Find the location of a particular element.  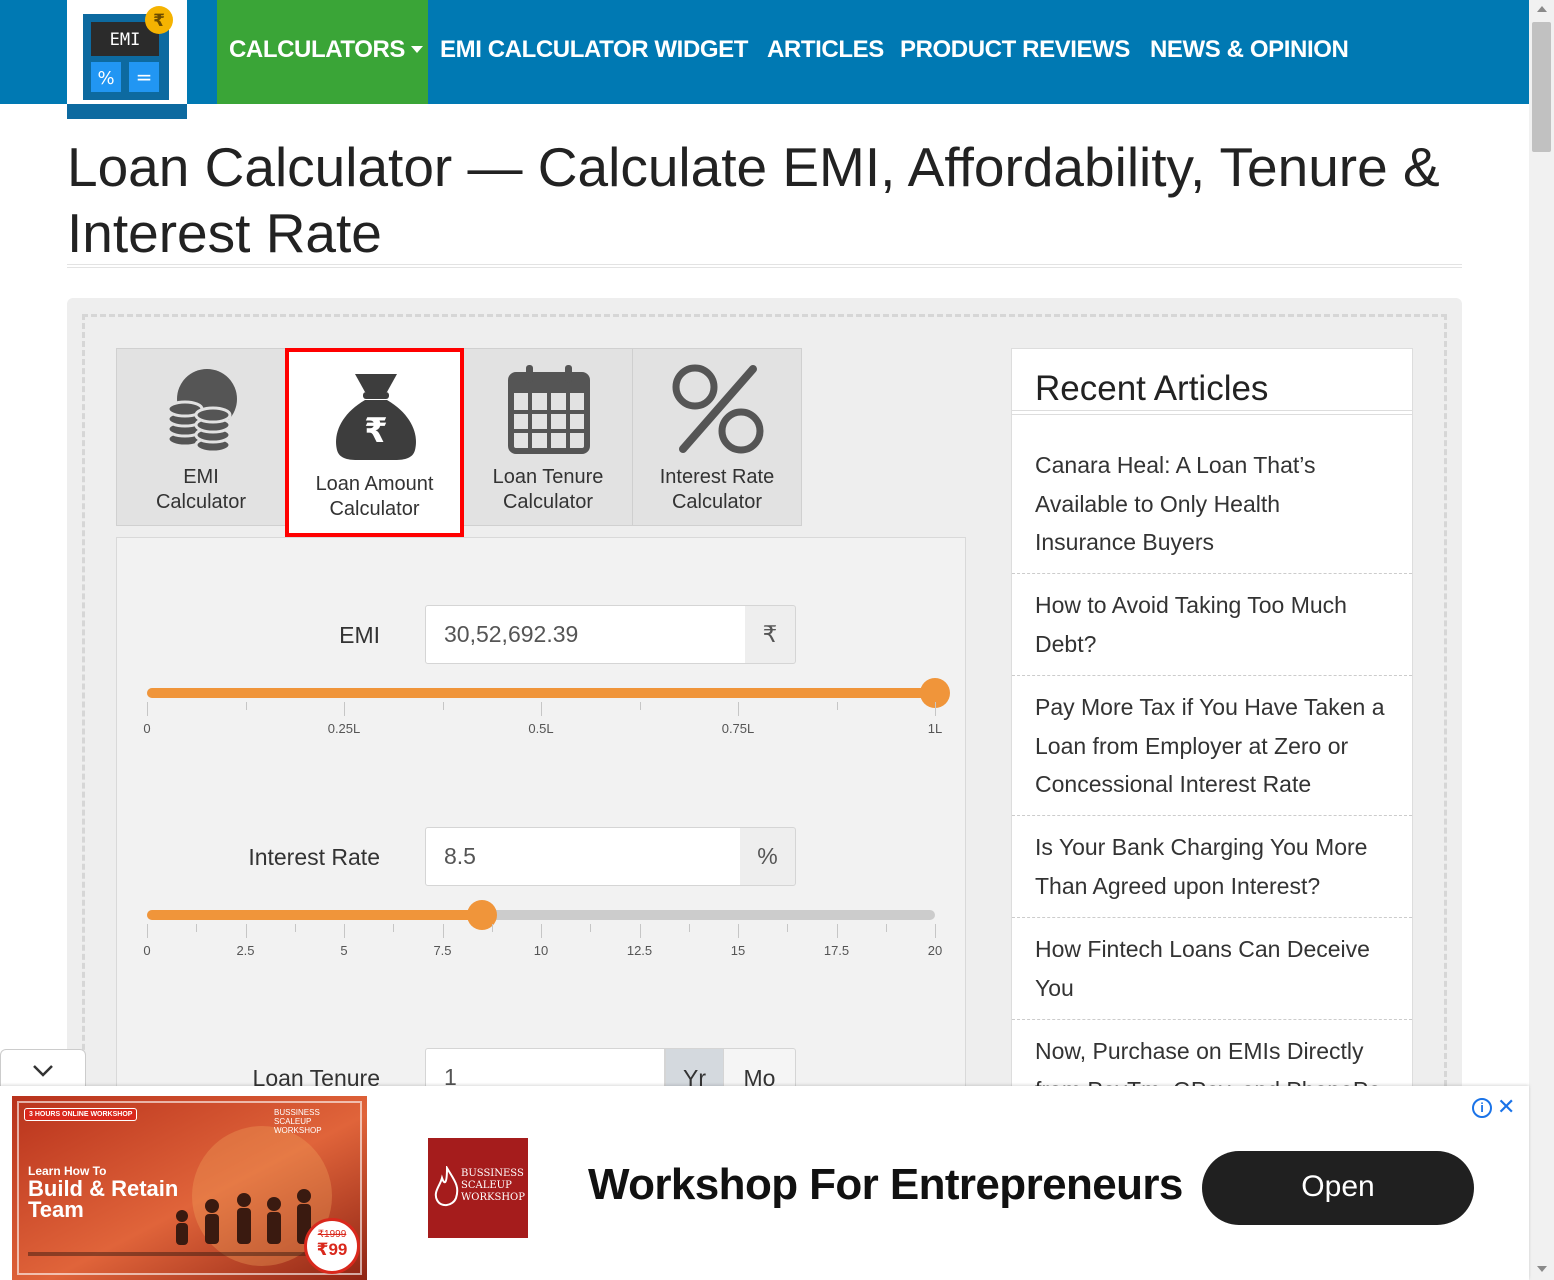

tab-loan-amount-label-2: Calculator is located at coordinates (374, 509).